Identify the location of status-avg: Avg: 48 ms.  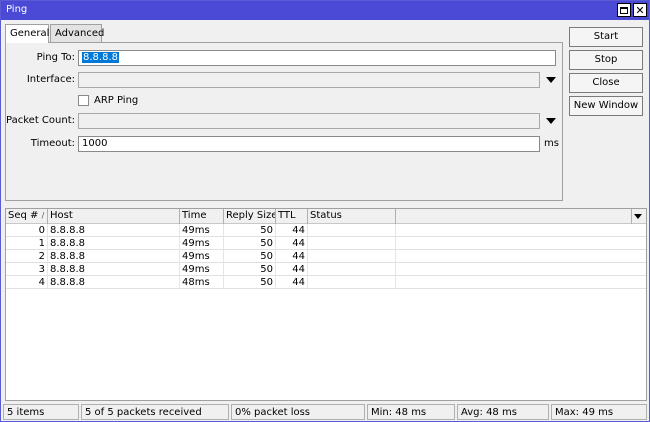
(503, 412).